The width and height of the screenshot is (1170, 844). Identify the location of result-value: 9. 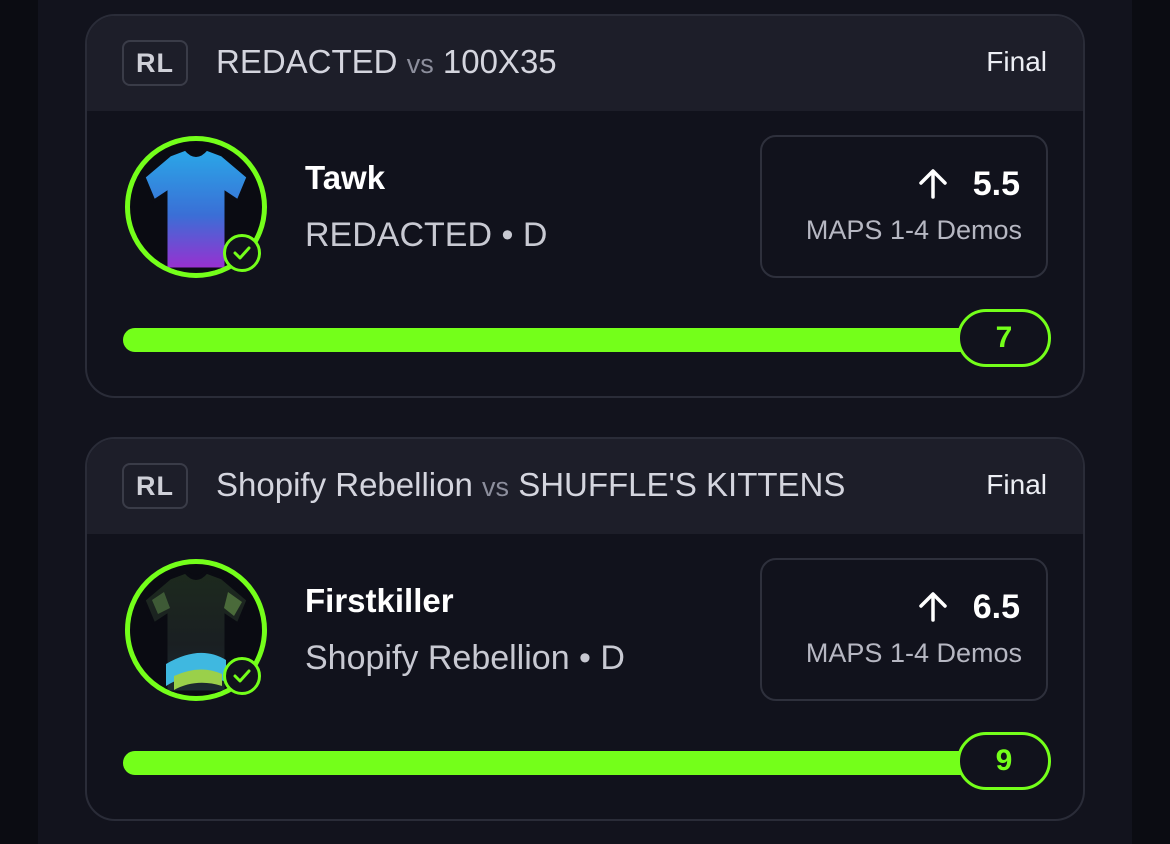
(1004, 761).